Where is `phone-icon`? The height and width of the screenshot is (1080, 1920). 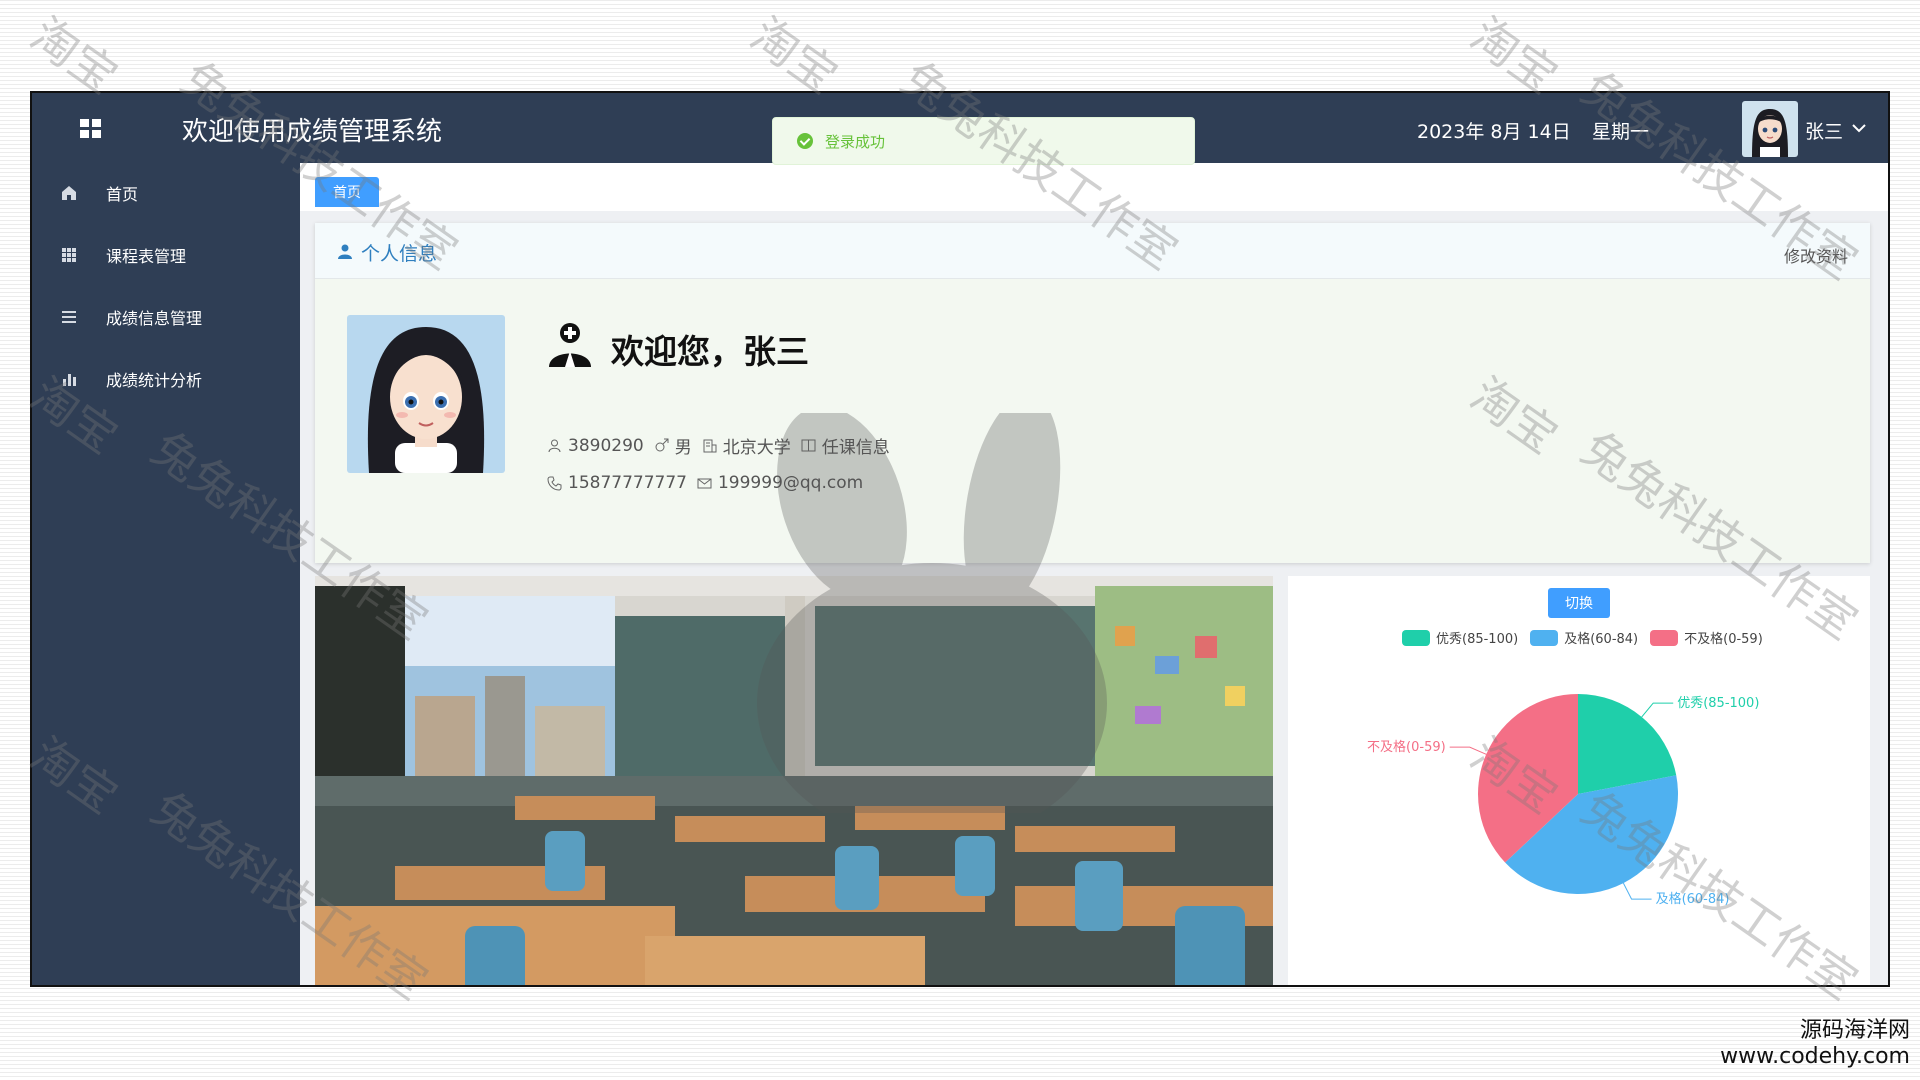
phone-icon is located at coordinates (554, 483).